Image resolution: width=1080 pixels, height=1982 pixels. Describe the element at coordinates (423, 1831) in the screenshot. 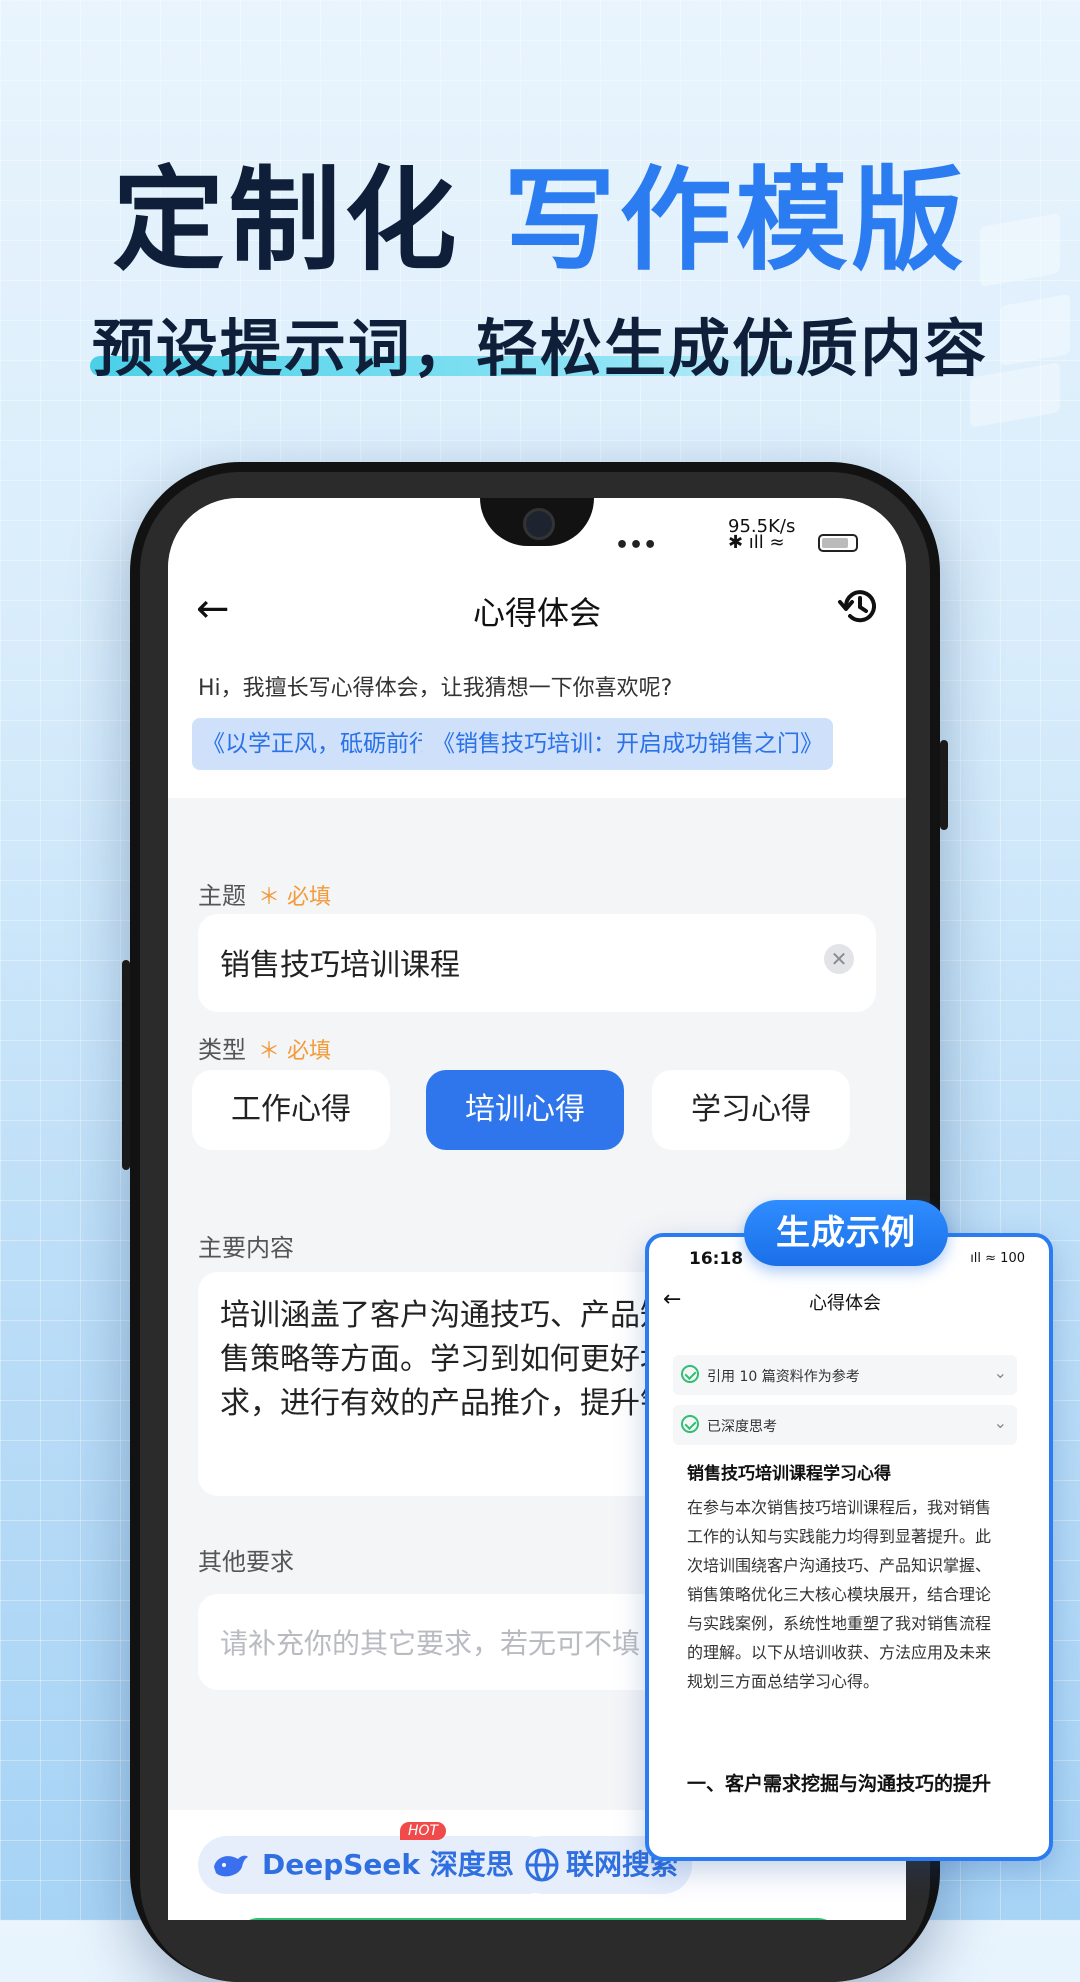

I see `hot-badge: HOT` at that location.